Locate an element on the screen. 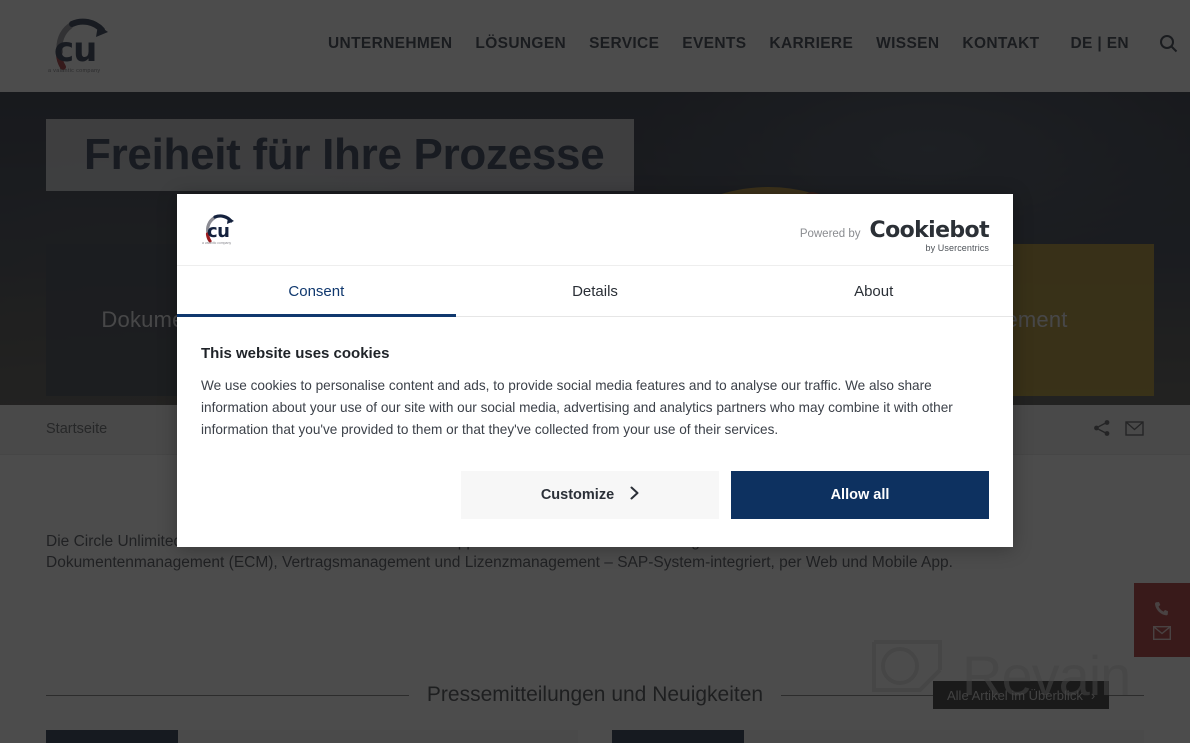 Image resolution: width=1190 pixels, height=743 pixels. dialog-actions: Customize Allow all is located at coordinates (595, 494).